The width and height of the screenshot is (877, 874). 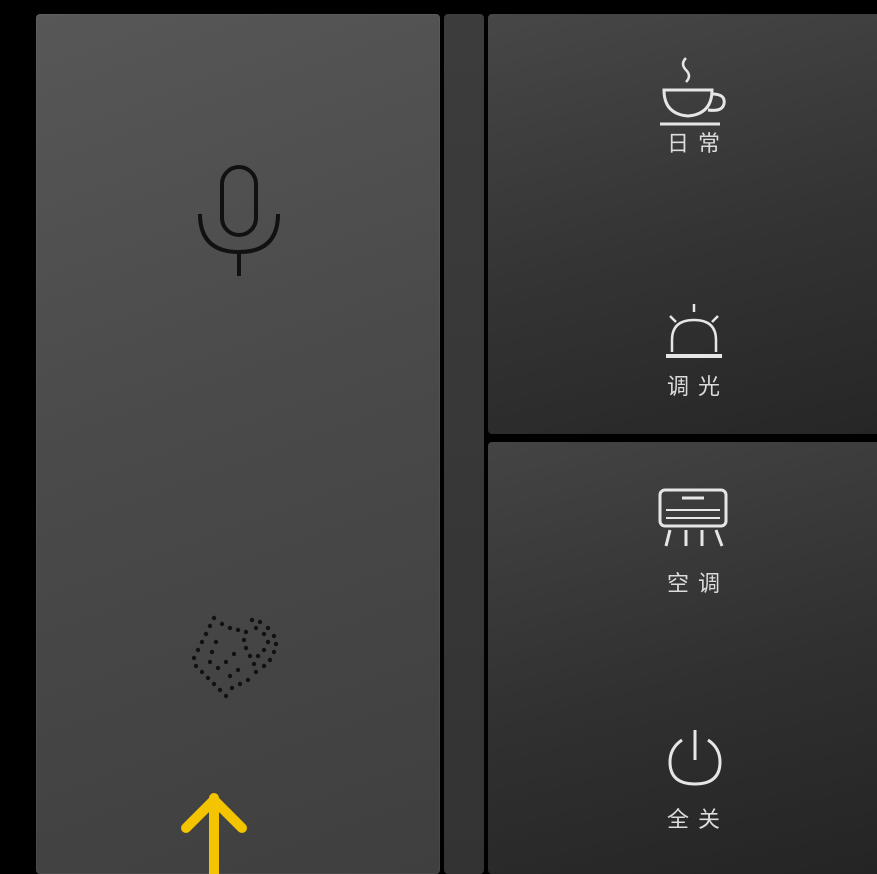 I want to click on all-off-label: 全关, so click(x=697, y=820).